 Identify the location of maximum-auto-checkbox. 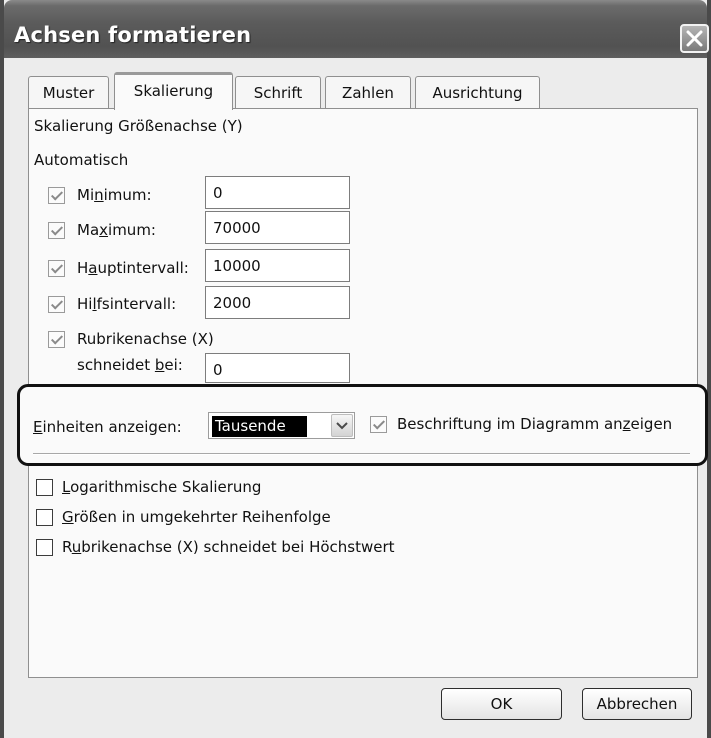
(56, 230).